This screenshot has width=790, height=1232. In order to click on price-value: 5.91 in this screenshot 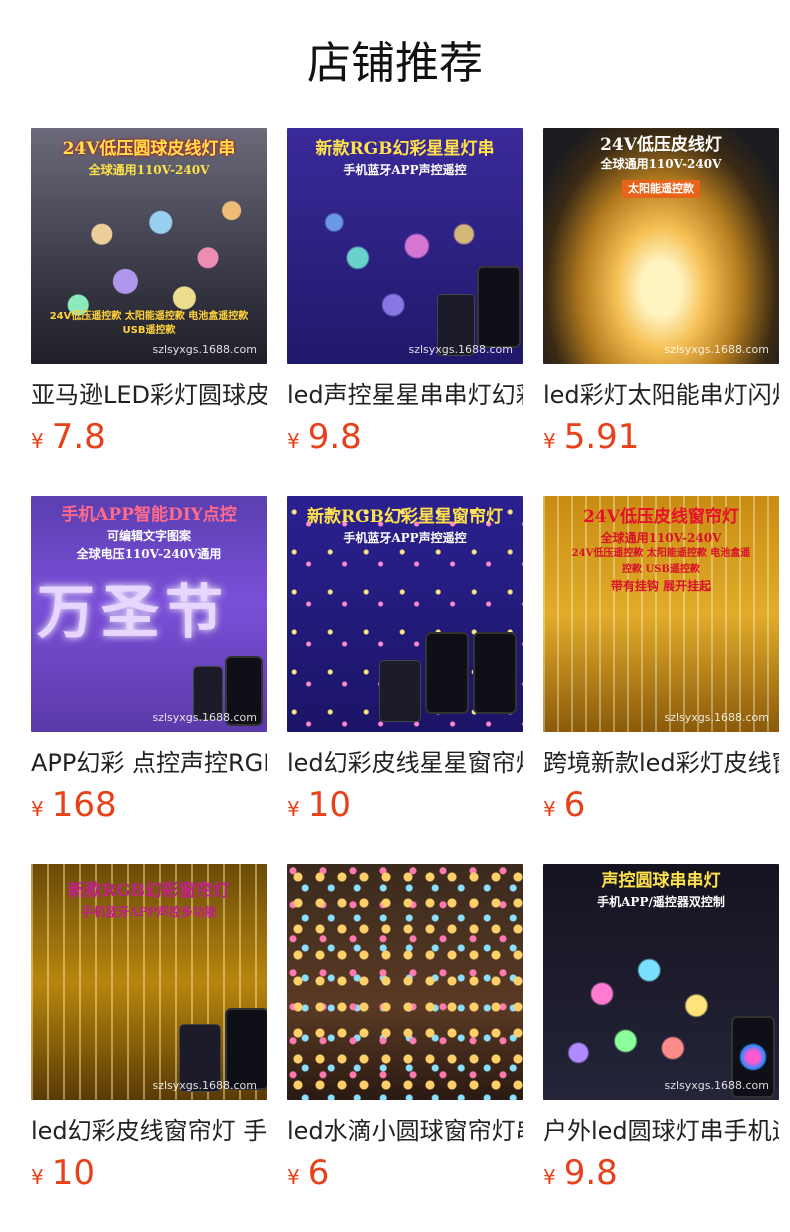, I will do `click(601, 437)`.